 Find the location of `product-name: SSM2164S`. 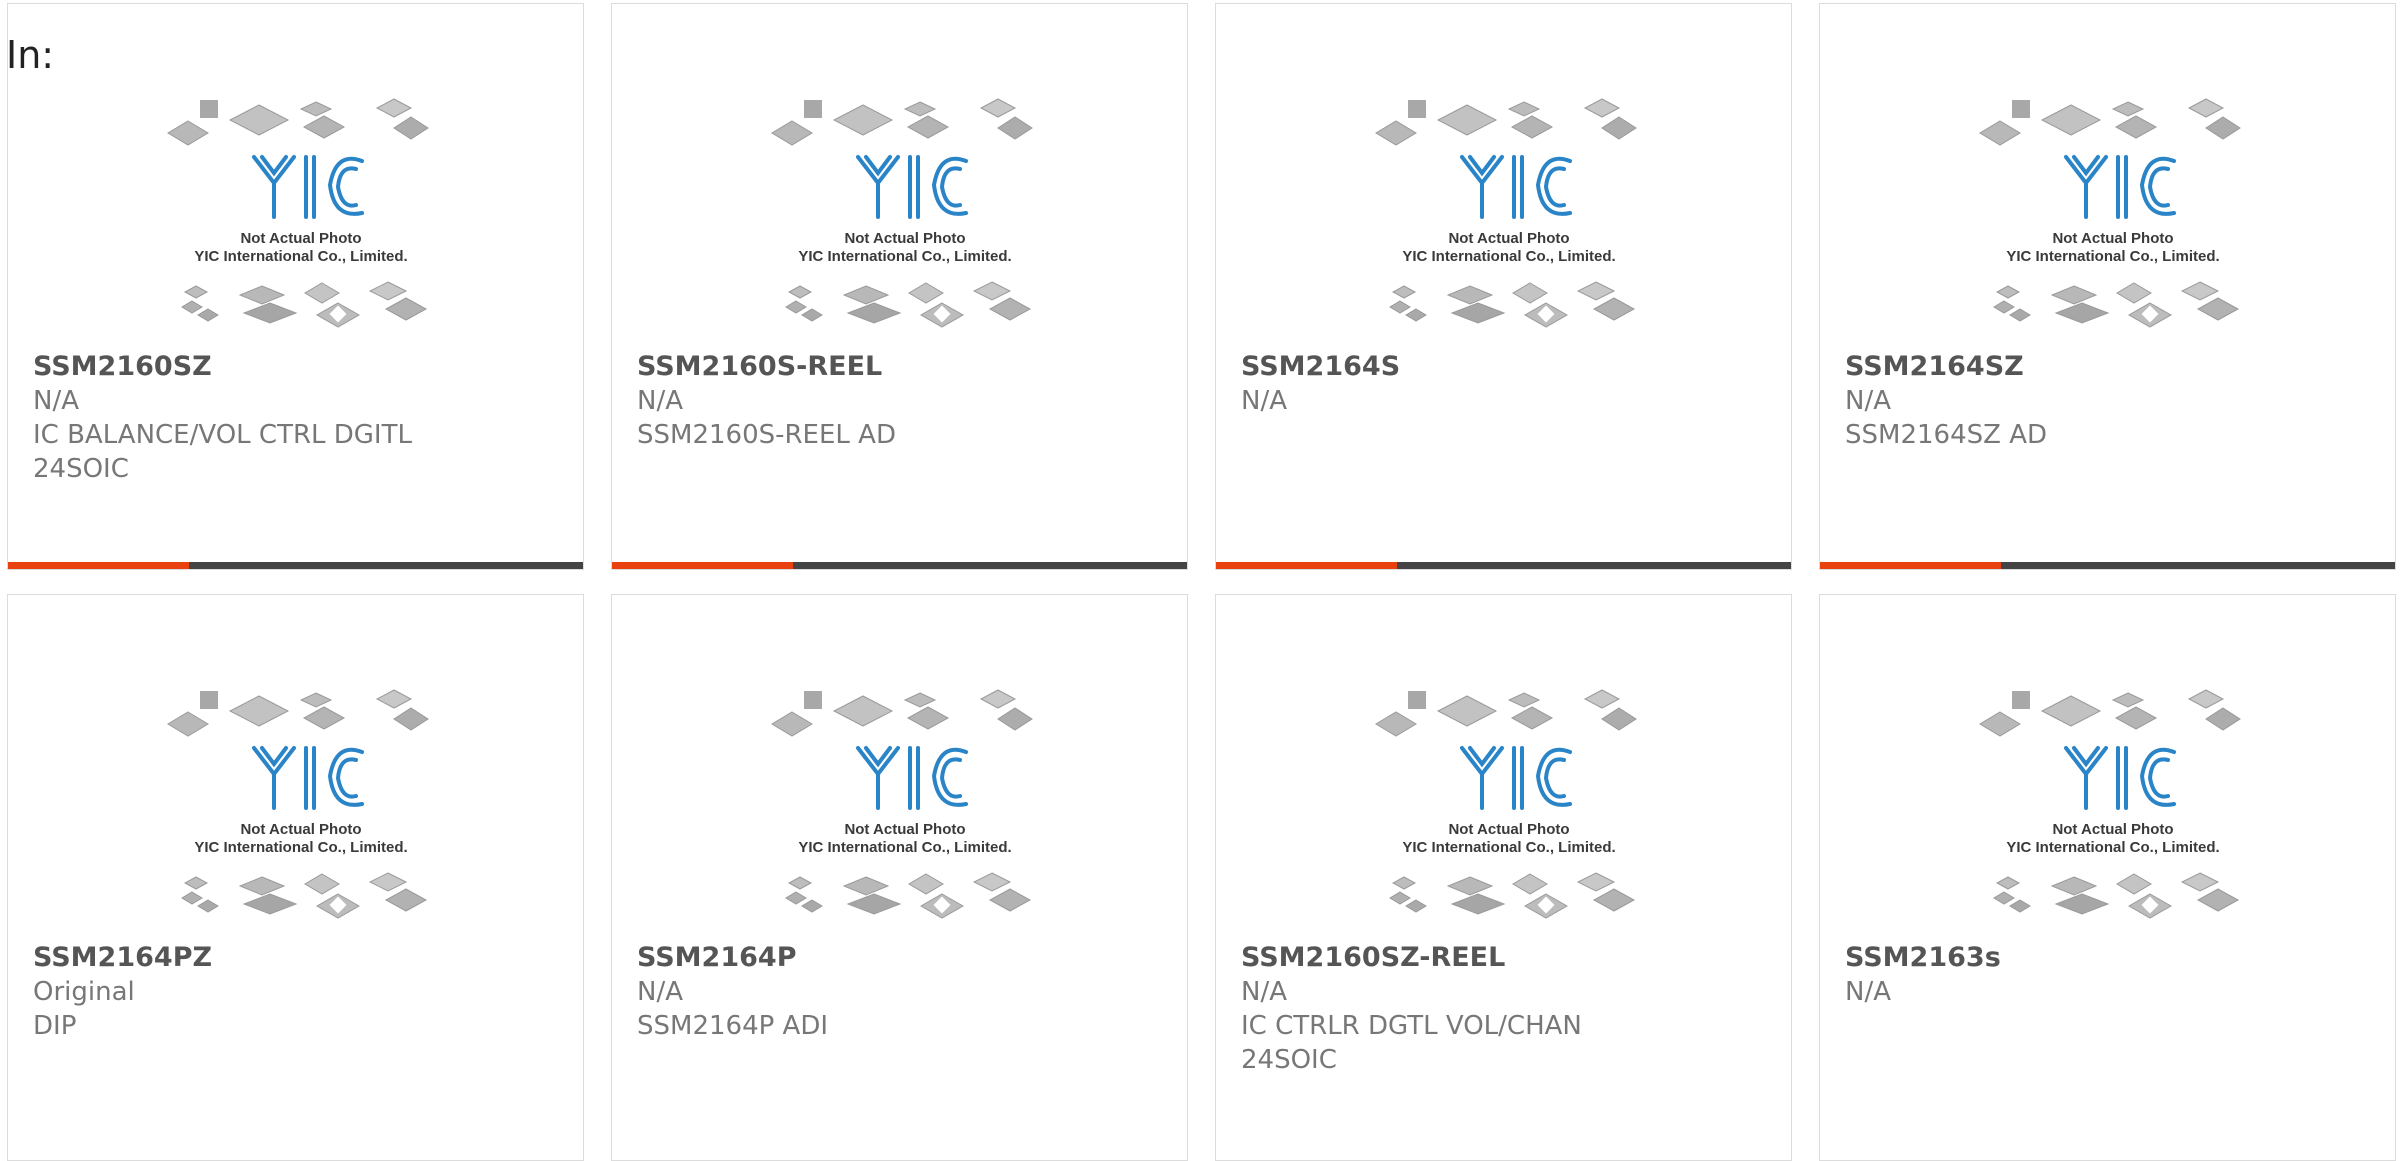

product-name: SSM2164S is located at coordinates (1456, 367).